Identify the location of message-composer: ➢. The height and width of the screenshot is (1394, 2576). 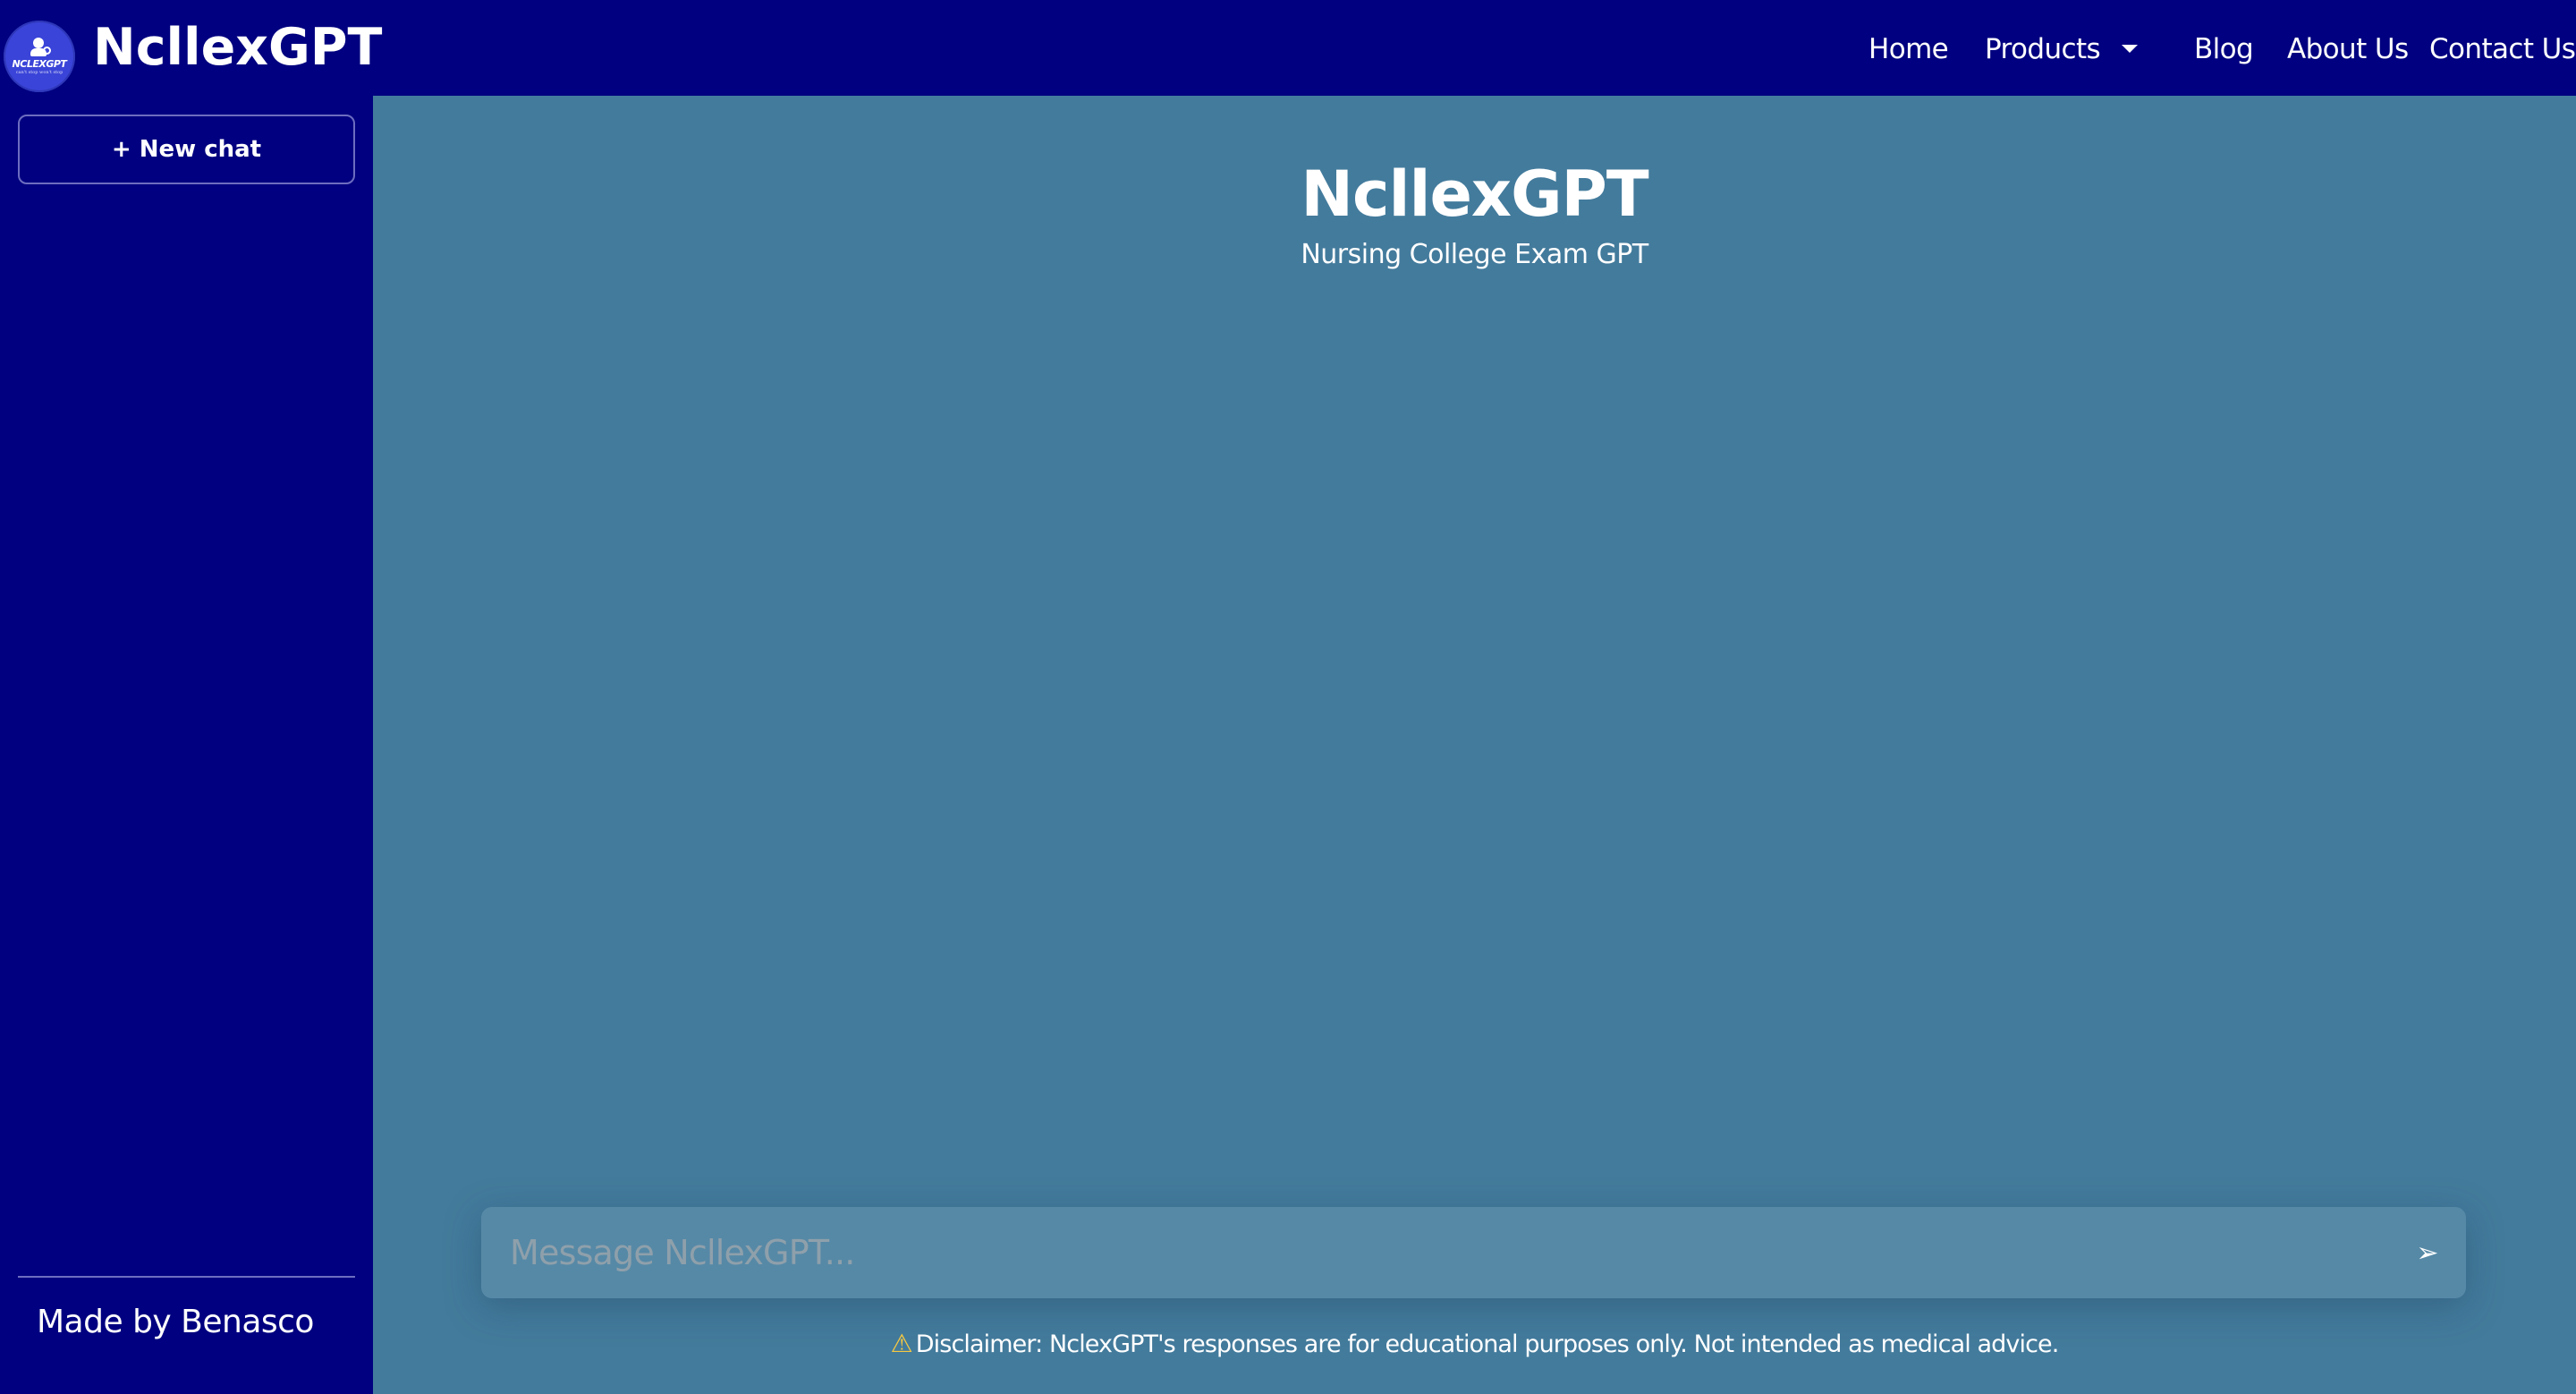
(1473, 1253).